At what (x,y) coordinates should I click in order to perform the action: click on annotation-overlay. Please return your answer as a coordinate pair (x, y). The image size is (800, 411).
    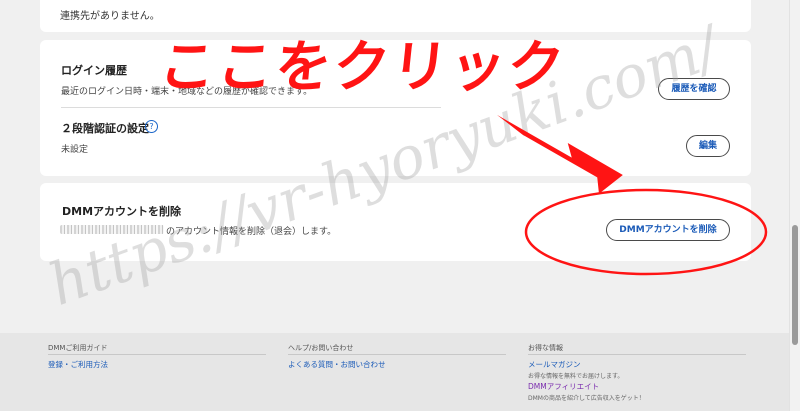
    Looking at the image, I should click on (632, 195).